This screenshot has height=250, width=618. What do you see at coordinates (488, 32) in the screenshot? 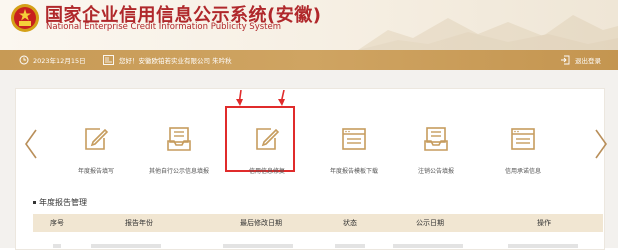
I see `decorative-landscape` at bounding box center [488, 32].